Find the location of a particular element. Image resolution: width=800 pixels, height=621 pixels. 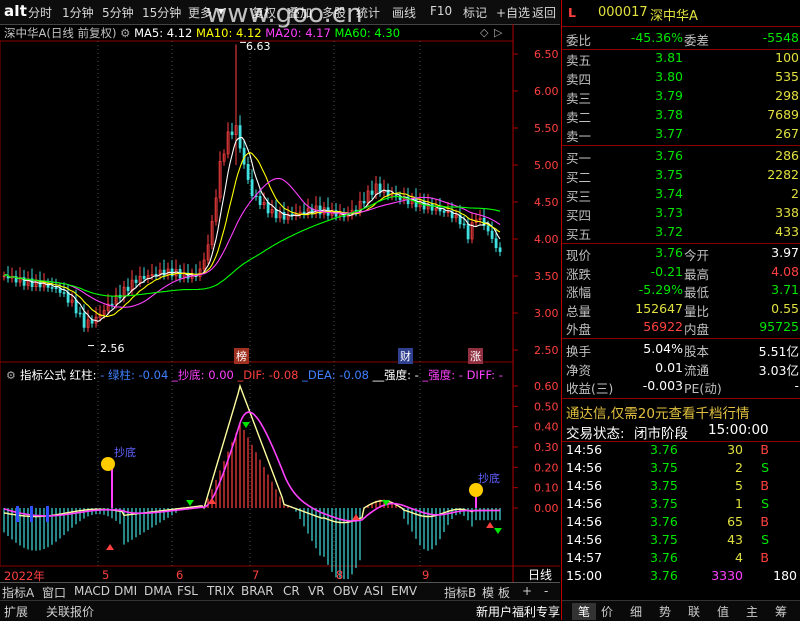

ask-row: 卖四 3.80 535 is located at coordinates (681, 78).